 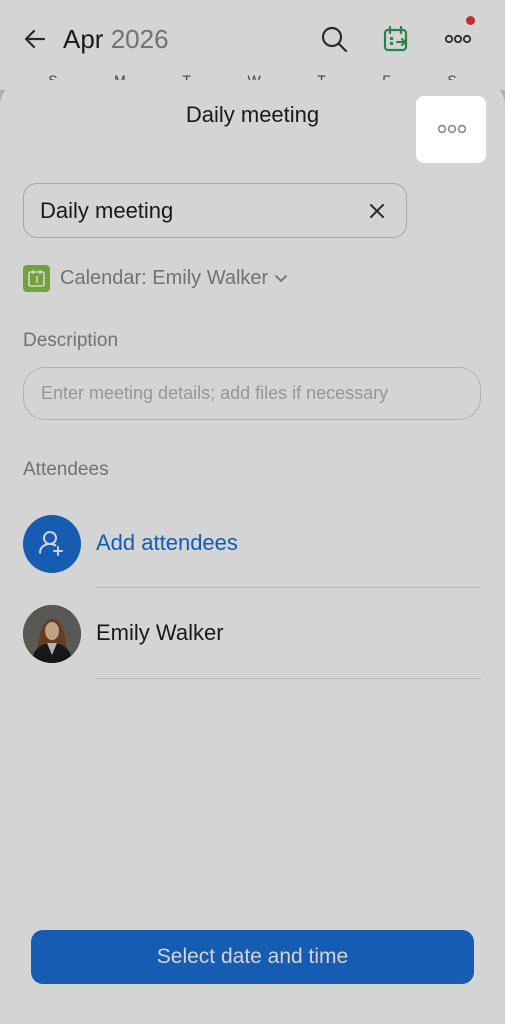 I want to click on description-input, so click(x=252, y=393).